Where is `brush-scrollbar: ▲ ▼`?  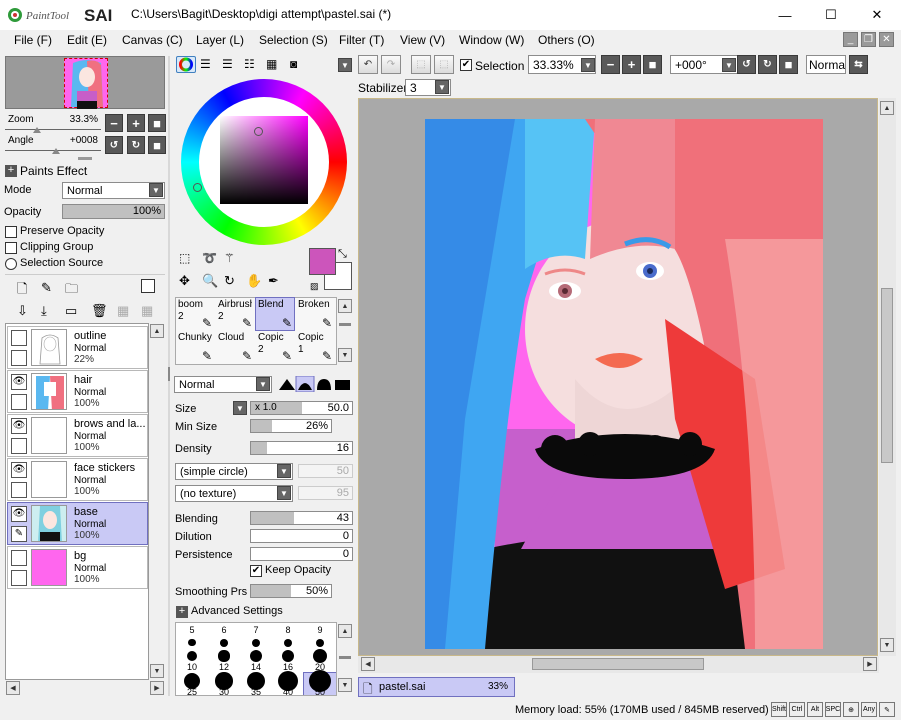
brush-scrollbar: ▲ ▼ is located at coordinates (345, 331).